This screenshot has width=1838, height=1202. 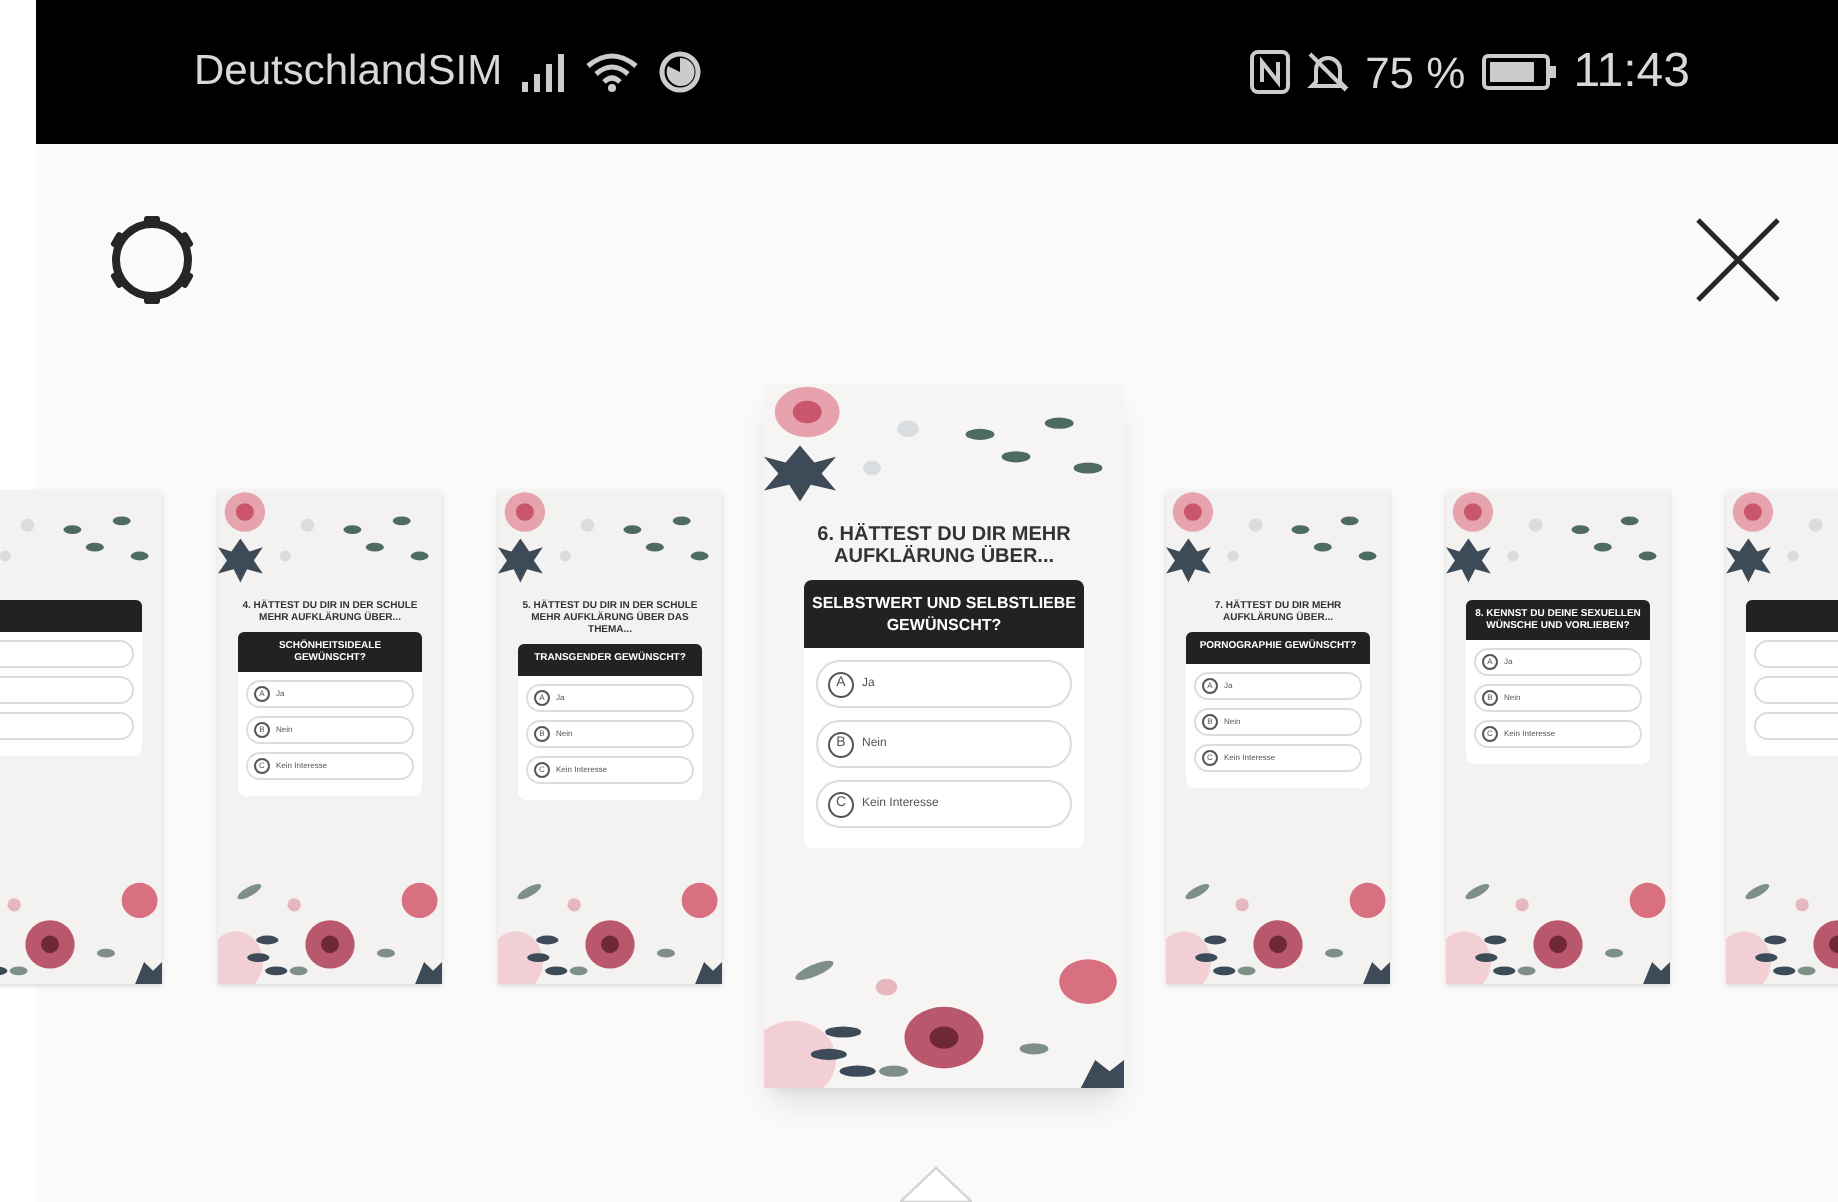 I want to click on battery-percent: 75 %, so click(x=1415, y=73).